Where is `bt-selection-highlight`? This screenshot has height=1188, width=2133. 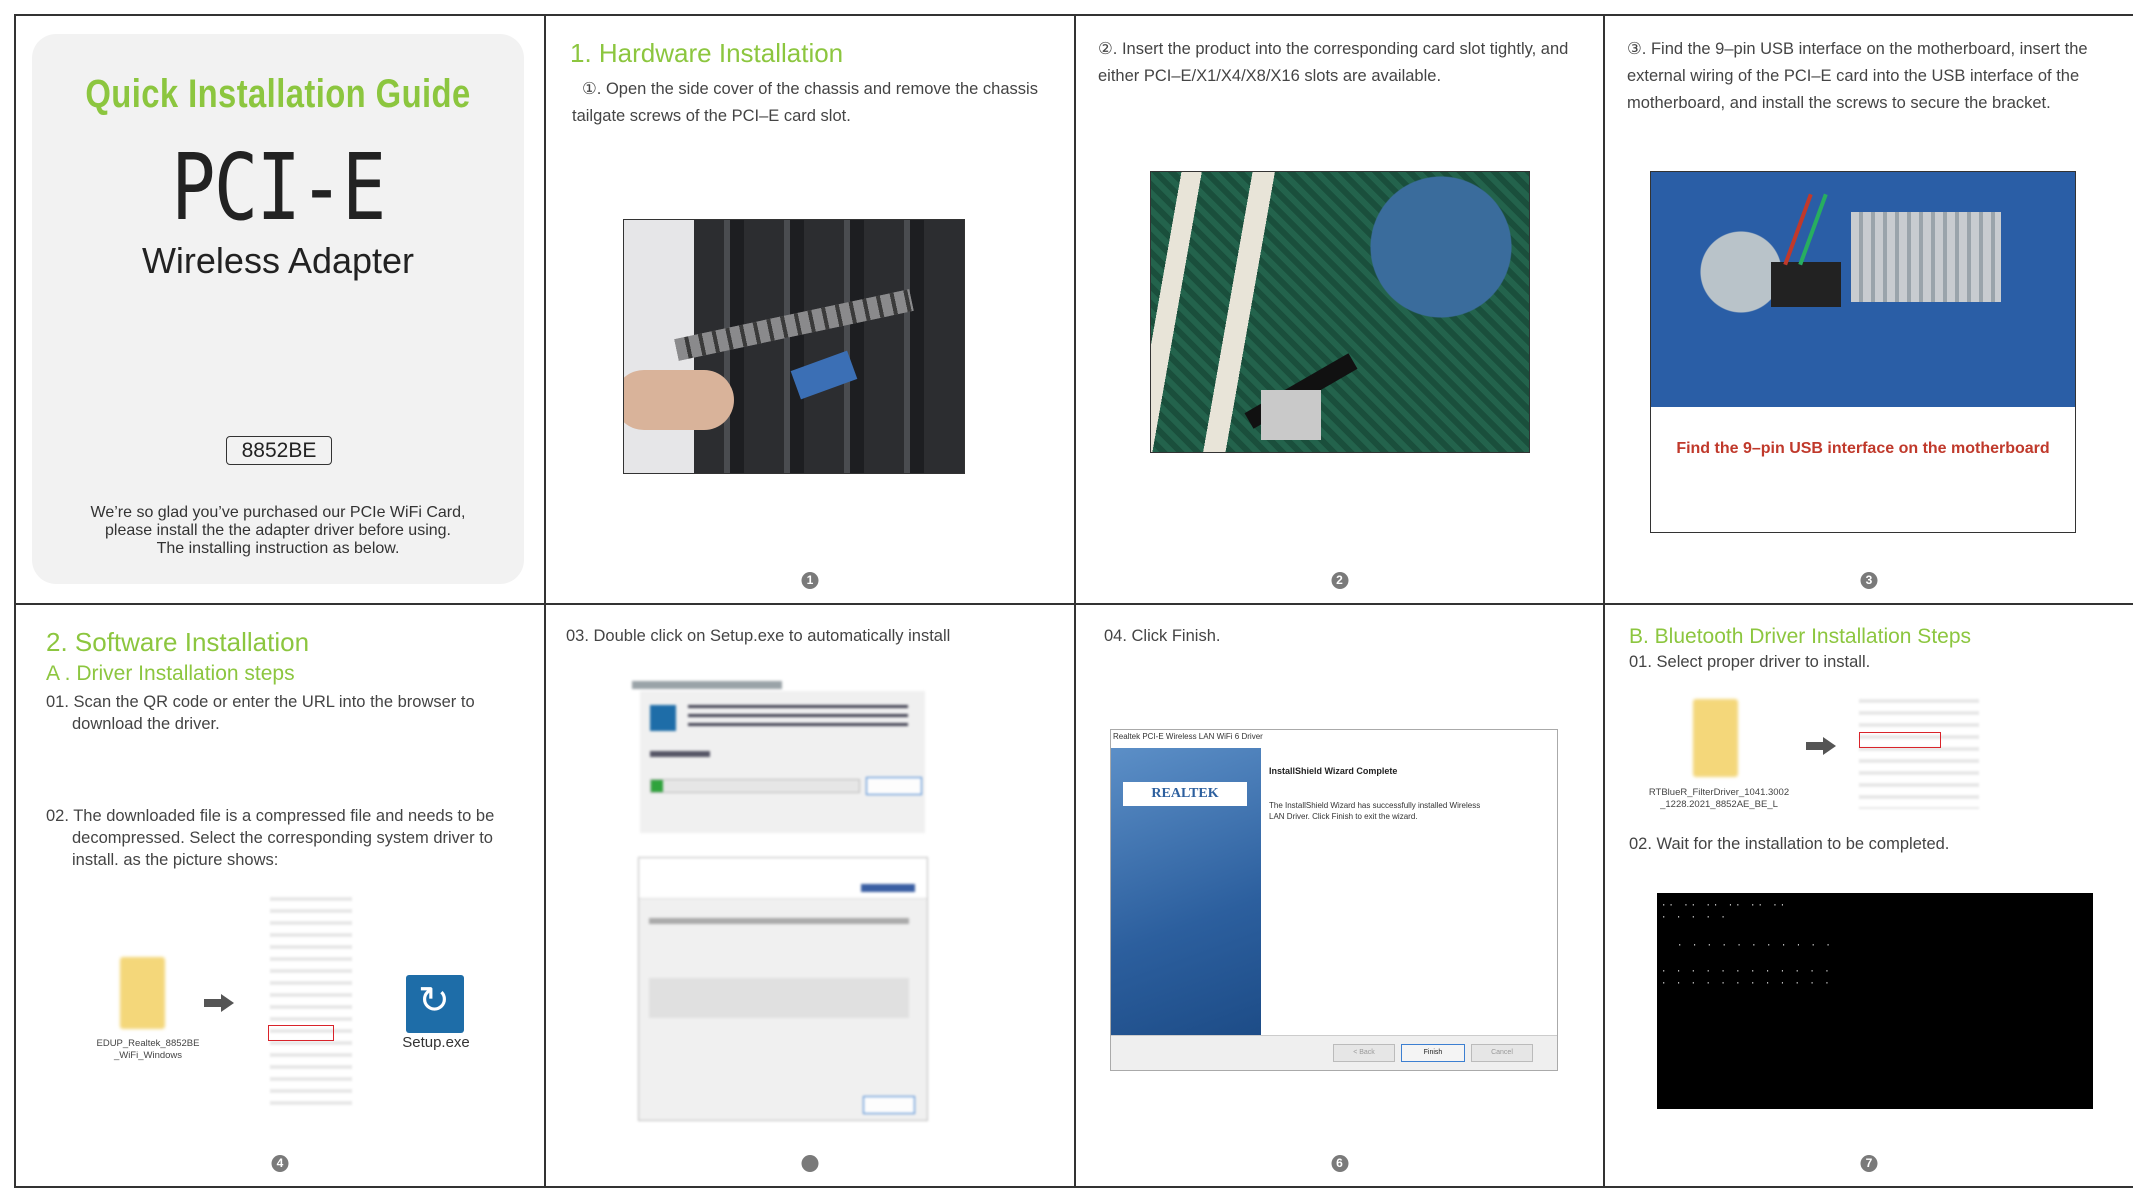 bt-selection-highlight is located at coordinates (1900, 740).